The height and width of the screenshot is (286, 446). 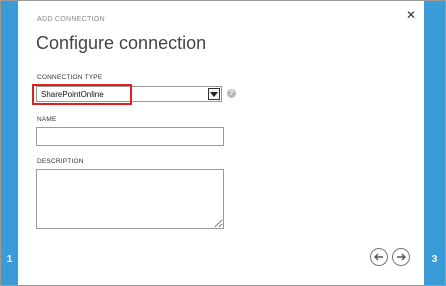 I want to click on next-button, so click(x=401, y=257).